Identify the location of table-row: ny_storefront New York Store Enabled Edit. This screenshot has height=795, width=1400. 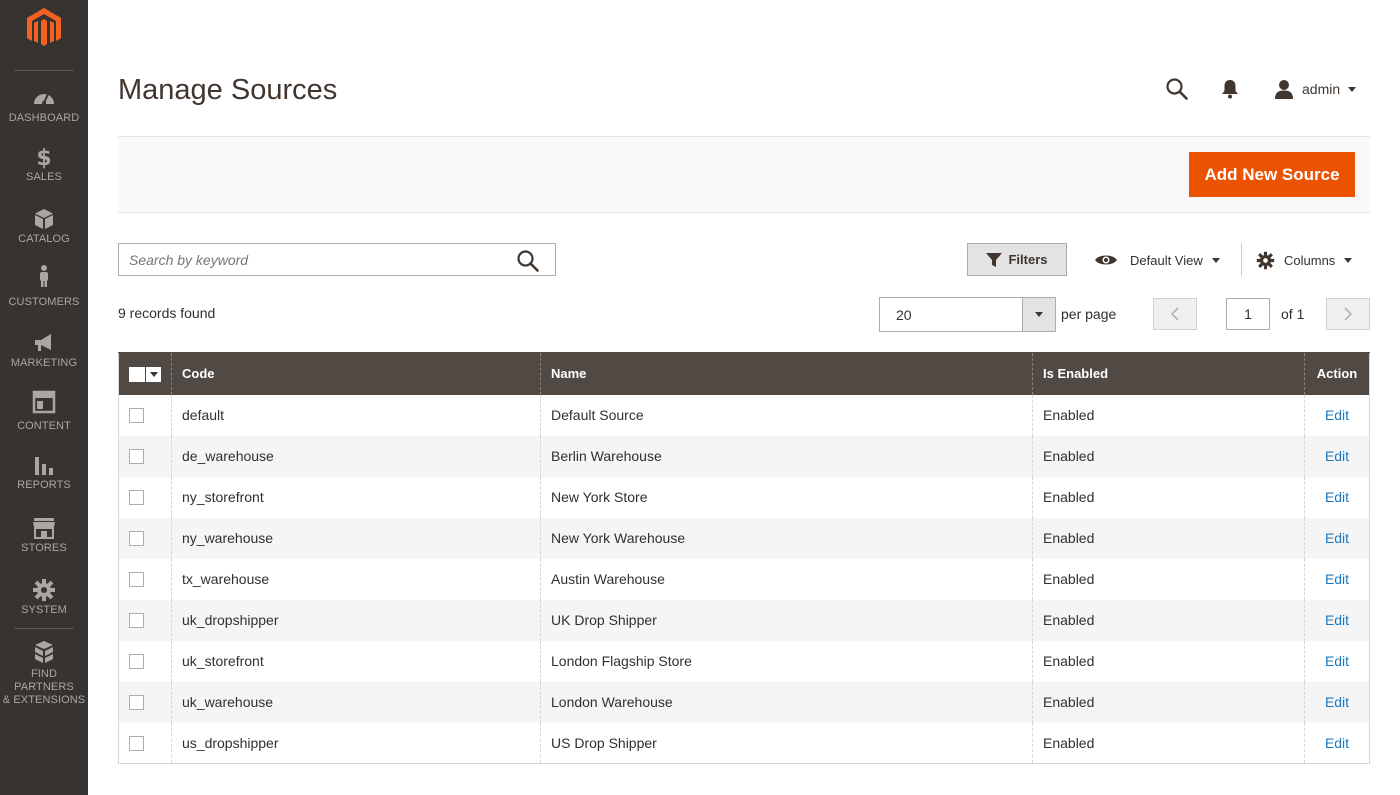
(744, 497).